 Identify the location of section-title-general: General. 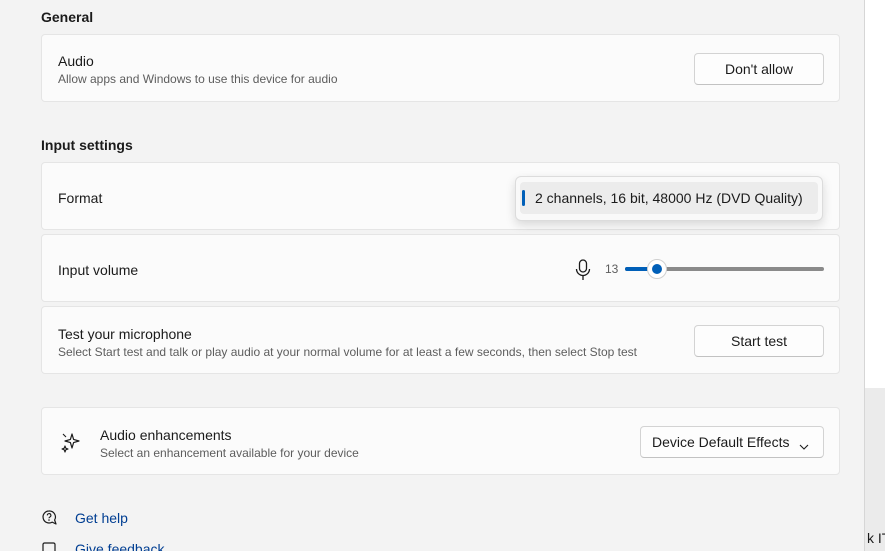
(67, 17).